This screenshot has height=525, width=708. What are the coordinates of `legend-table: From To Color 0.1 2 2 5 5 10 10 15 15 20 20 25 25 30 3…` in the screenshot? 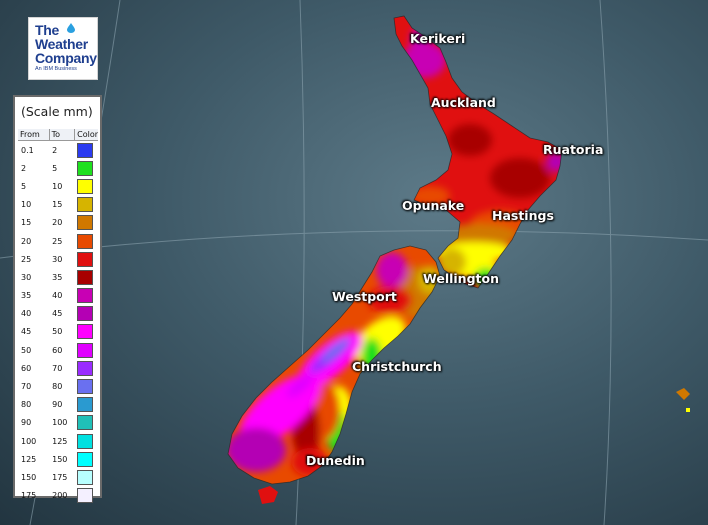 It's located at (58, 317).